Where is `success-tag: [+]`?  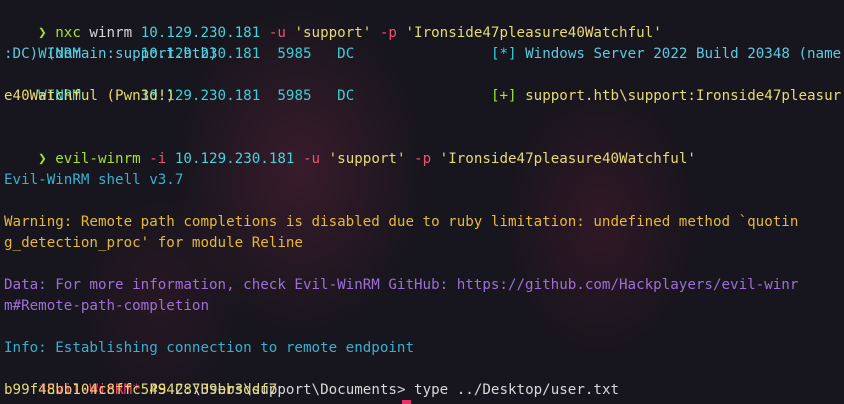 success-tag: [+] is located at coordinates (503, 96).